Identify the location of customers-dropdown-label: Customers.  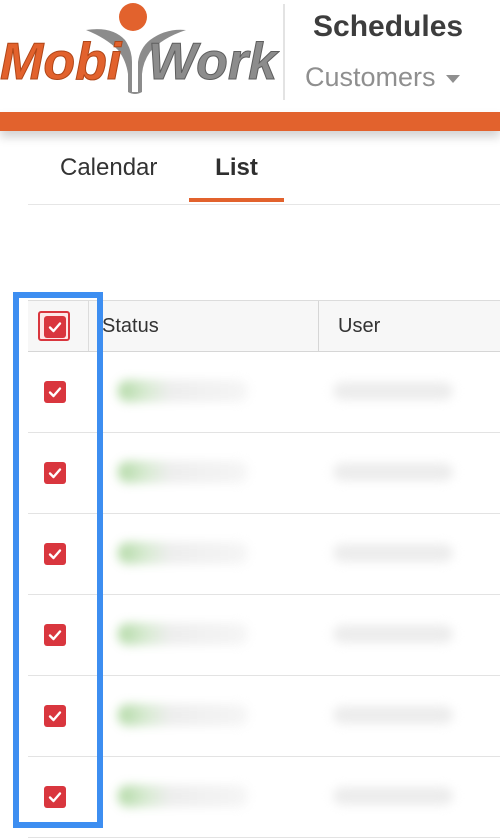
(370, 77).